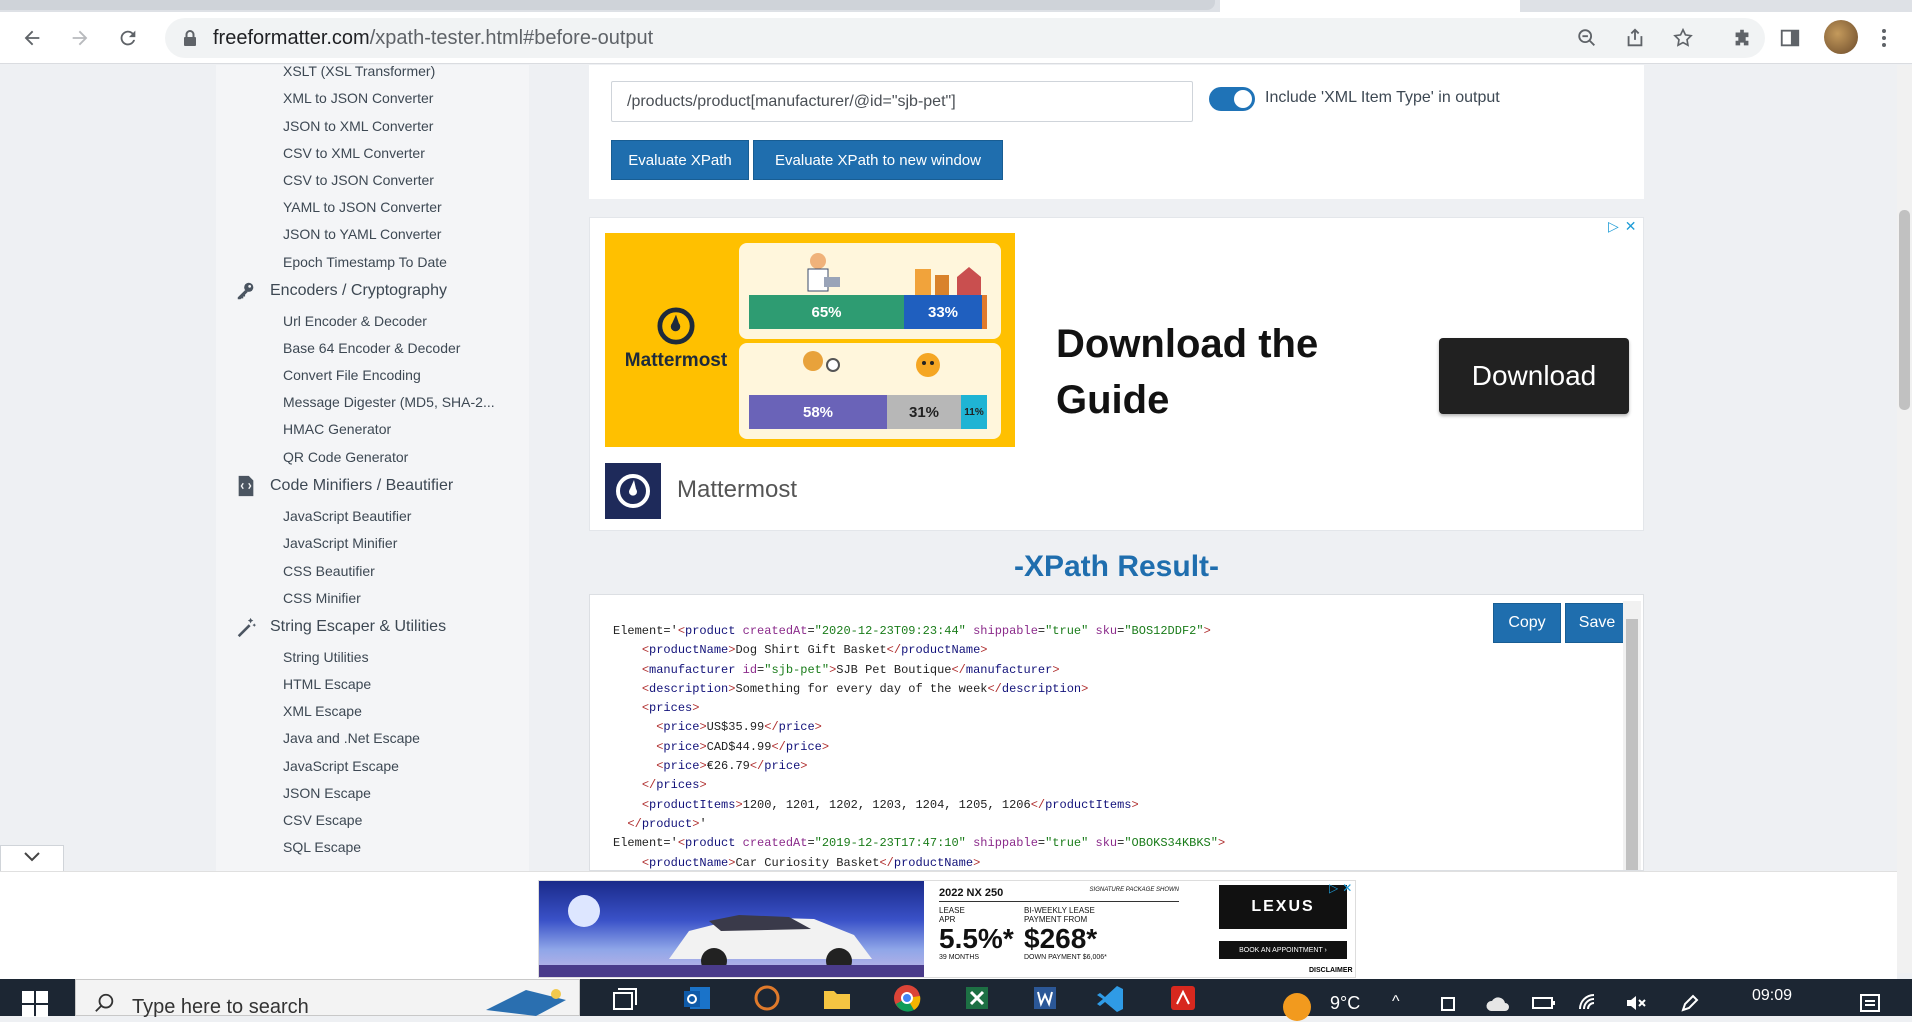  I want to click on sidebar-item-json-to-xml: JSON to XML Converter, so click(358, 126).